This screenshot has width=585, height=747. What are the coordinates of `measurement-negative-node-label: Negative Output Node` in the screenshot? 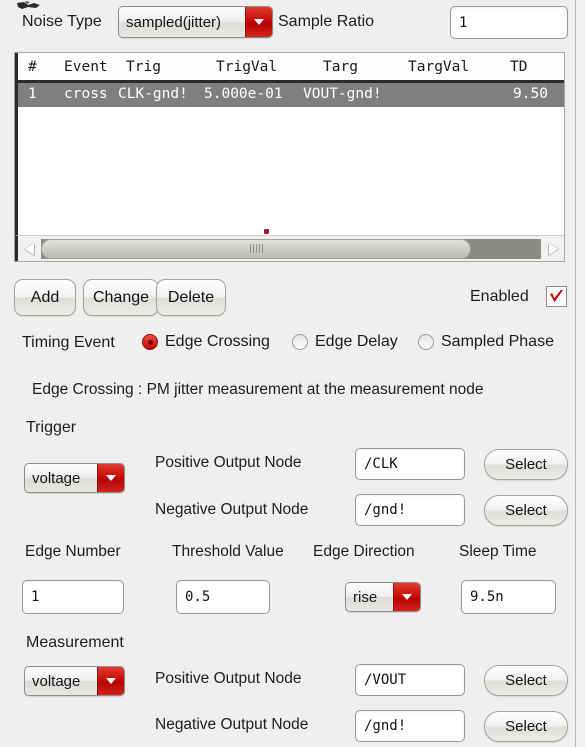 It's located at (232, 724).